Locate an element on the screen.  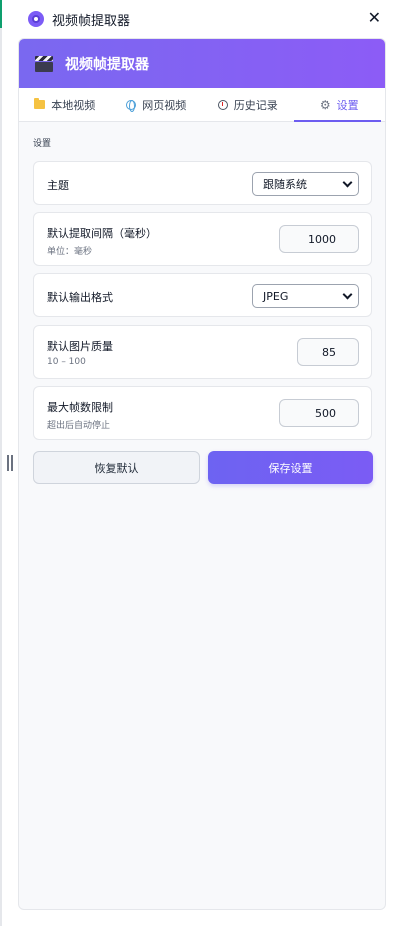
theme-setting-card: 主题 跟随系统 is located at coordinates (202, 183).